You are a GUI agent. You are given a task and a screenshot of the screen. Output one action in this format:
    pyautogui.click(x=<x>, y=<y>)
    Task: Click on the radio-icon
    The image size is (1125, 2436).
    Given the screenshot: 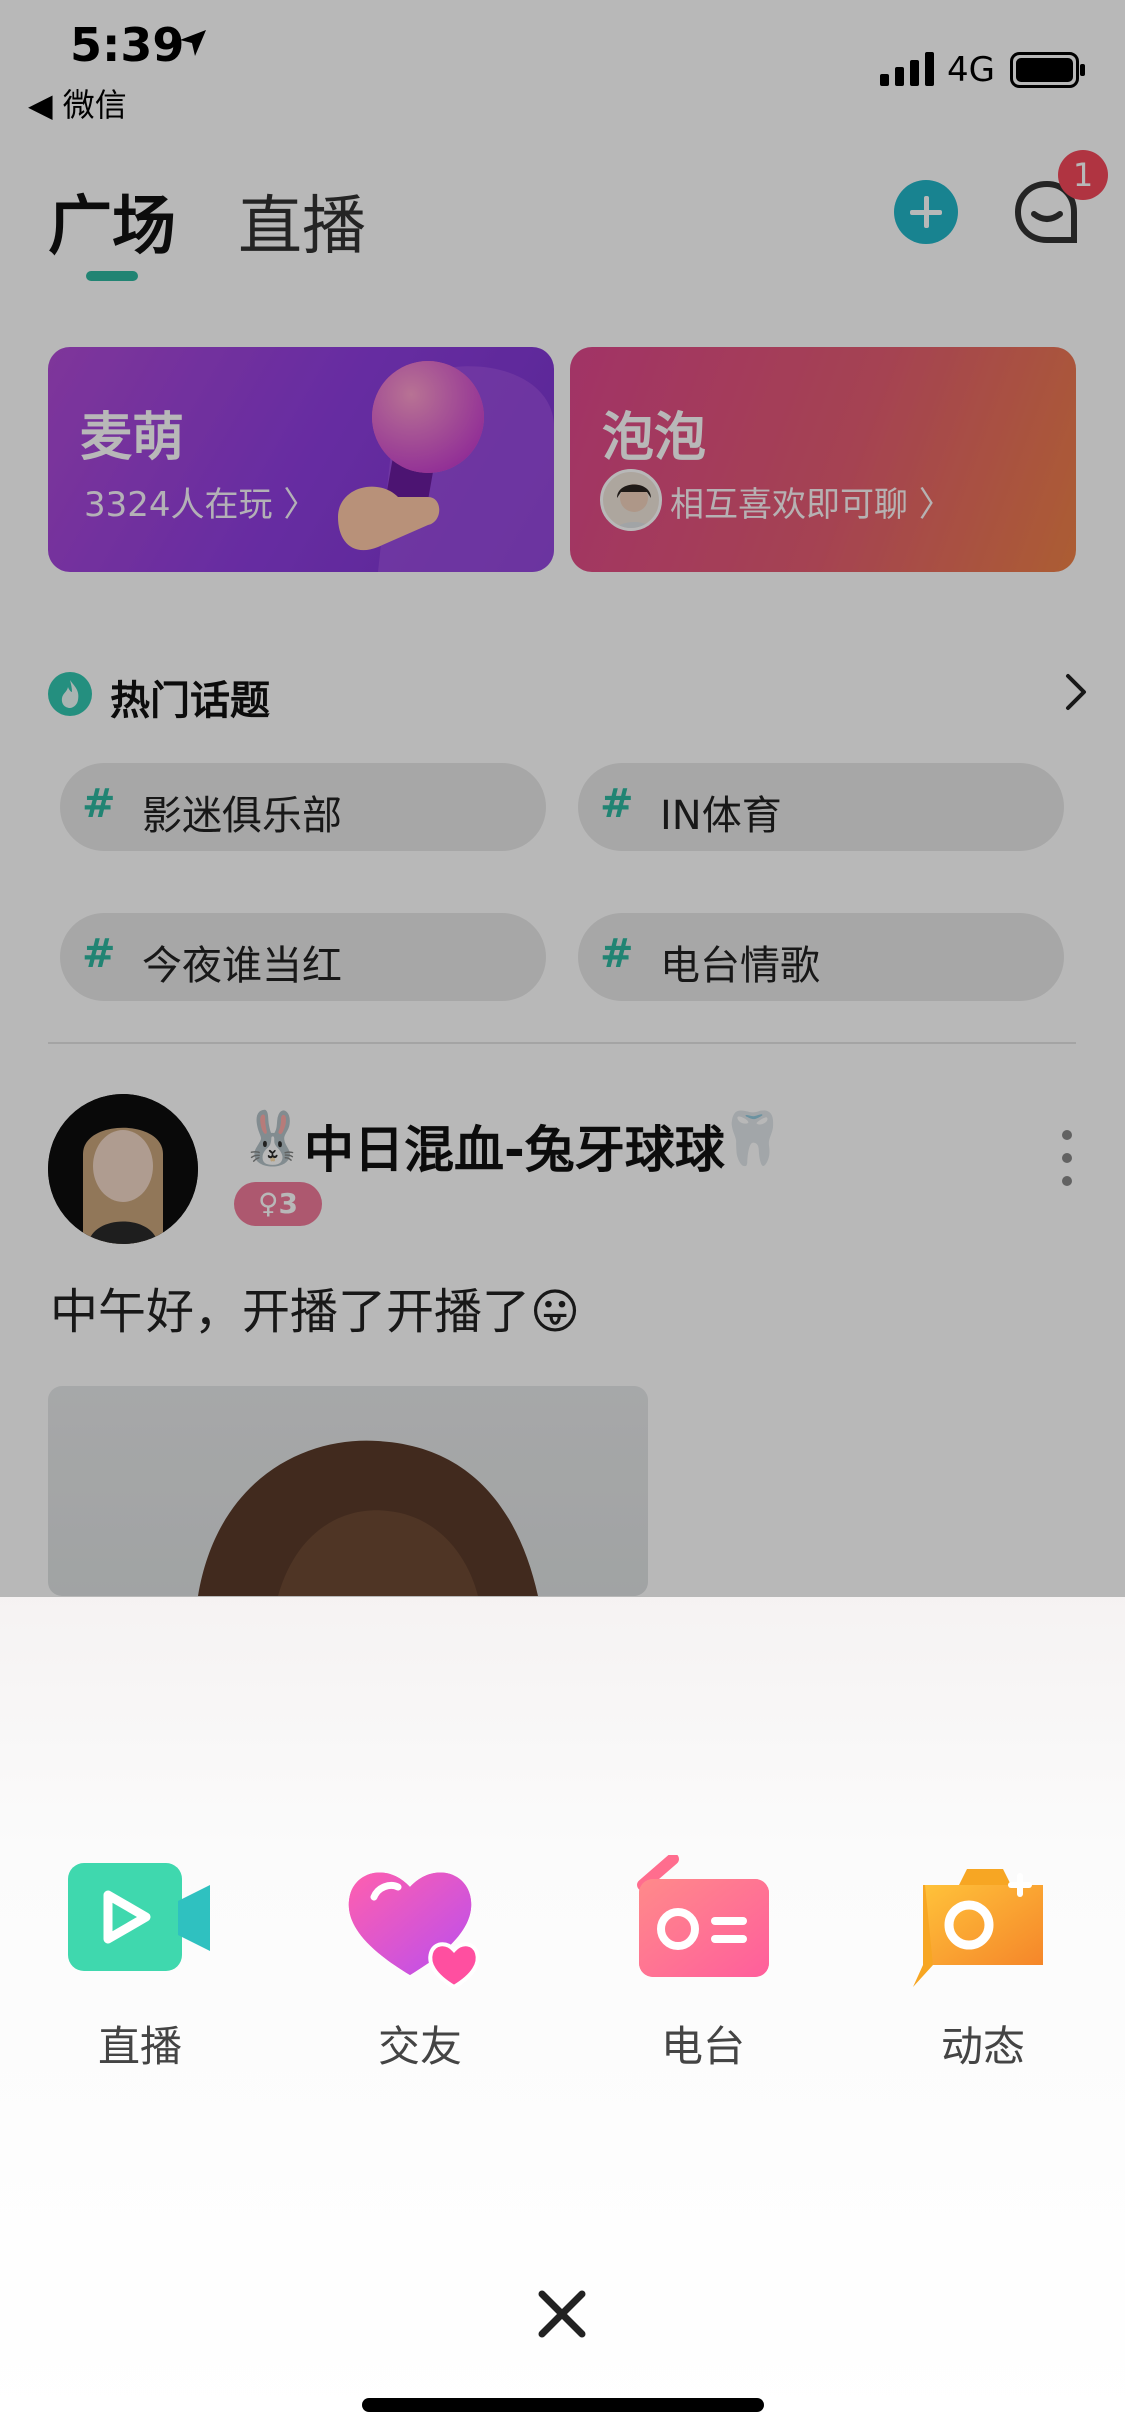 What is the action you would take?
    pyautogui.click(x=703, y=1916)
    